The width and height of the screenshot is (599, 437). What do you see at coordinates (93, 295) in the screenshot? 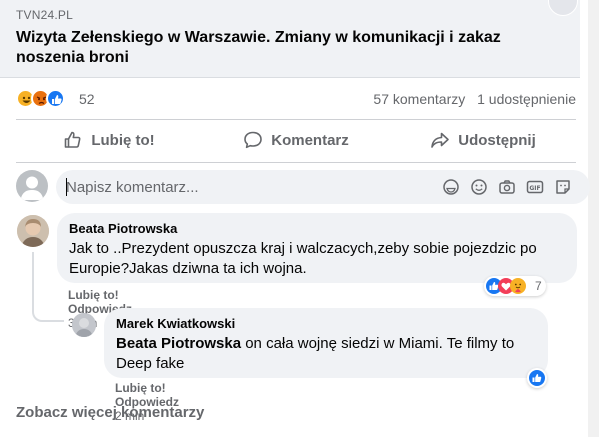
I see `comment-like-link: Lubię to!` at bounding box center [93, 295].